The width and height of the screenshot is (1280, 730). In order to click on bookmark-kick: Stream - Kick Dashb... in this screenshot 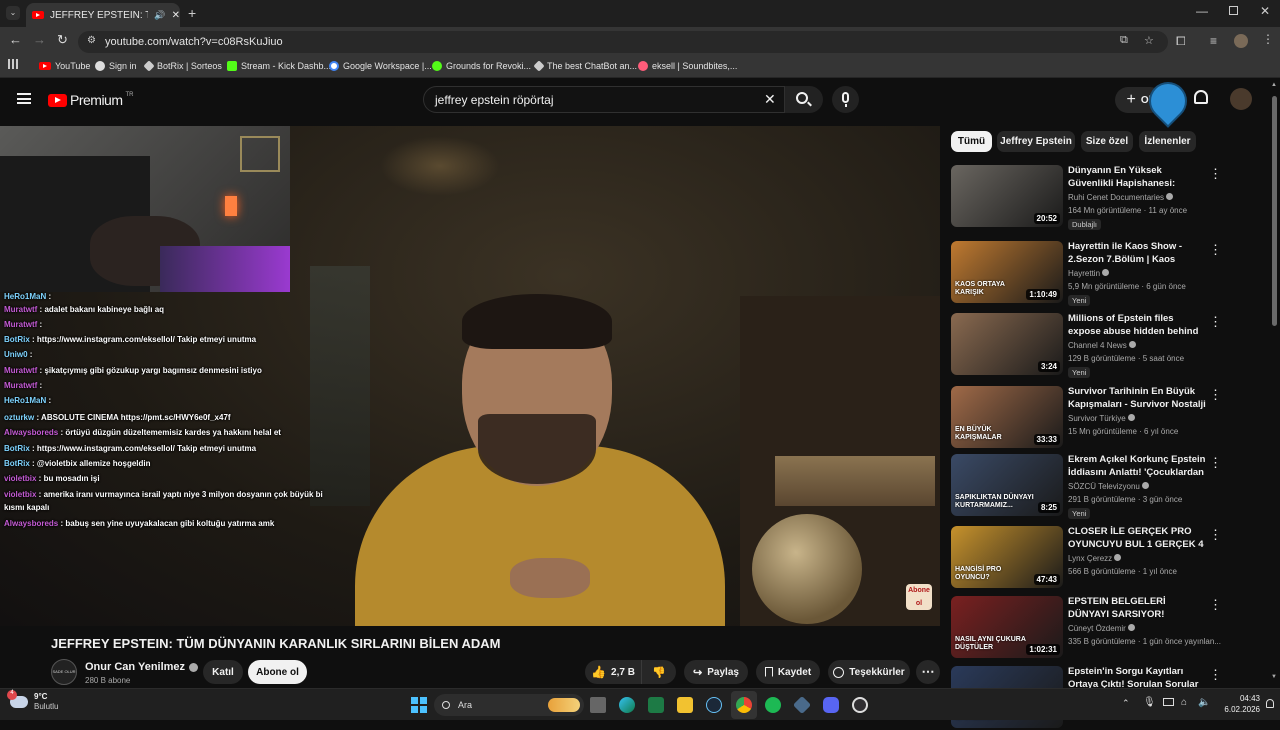, I will do `click(279, 66)`.